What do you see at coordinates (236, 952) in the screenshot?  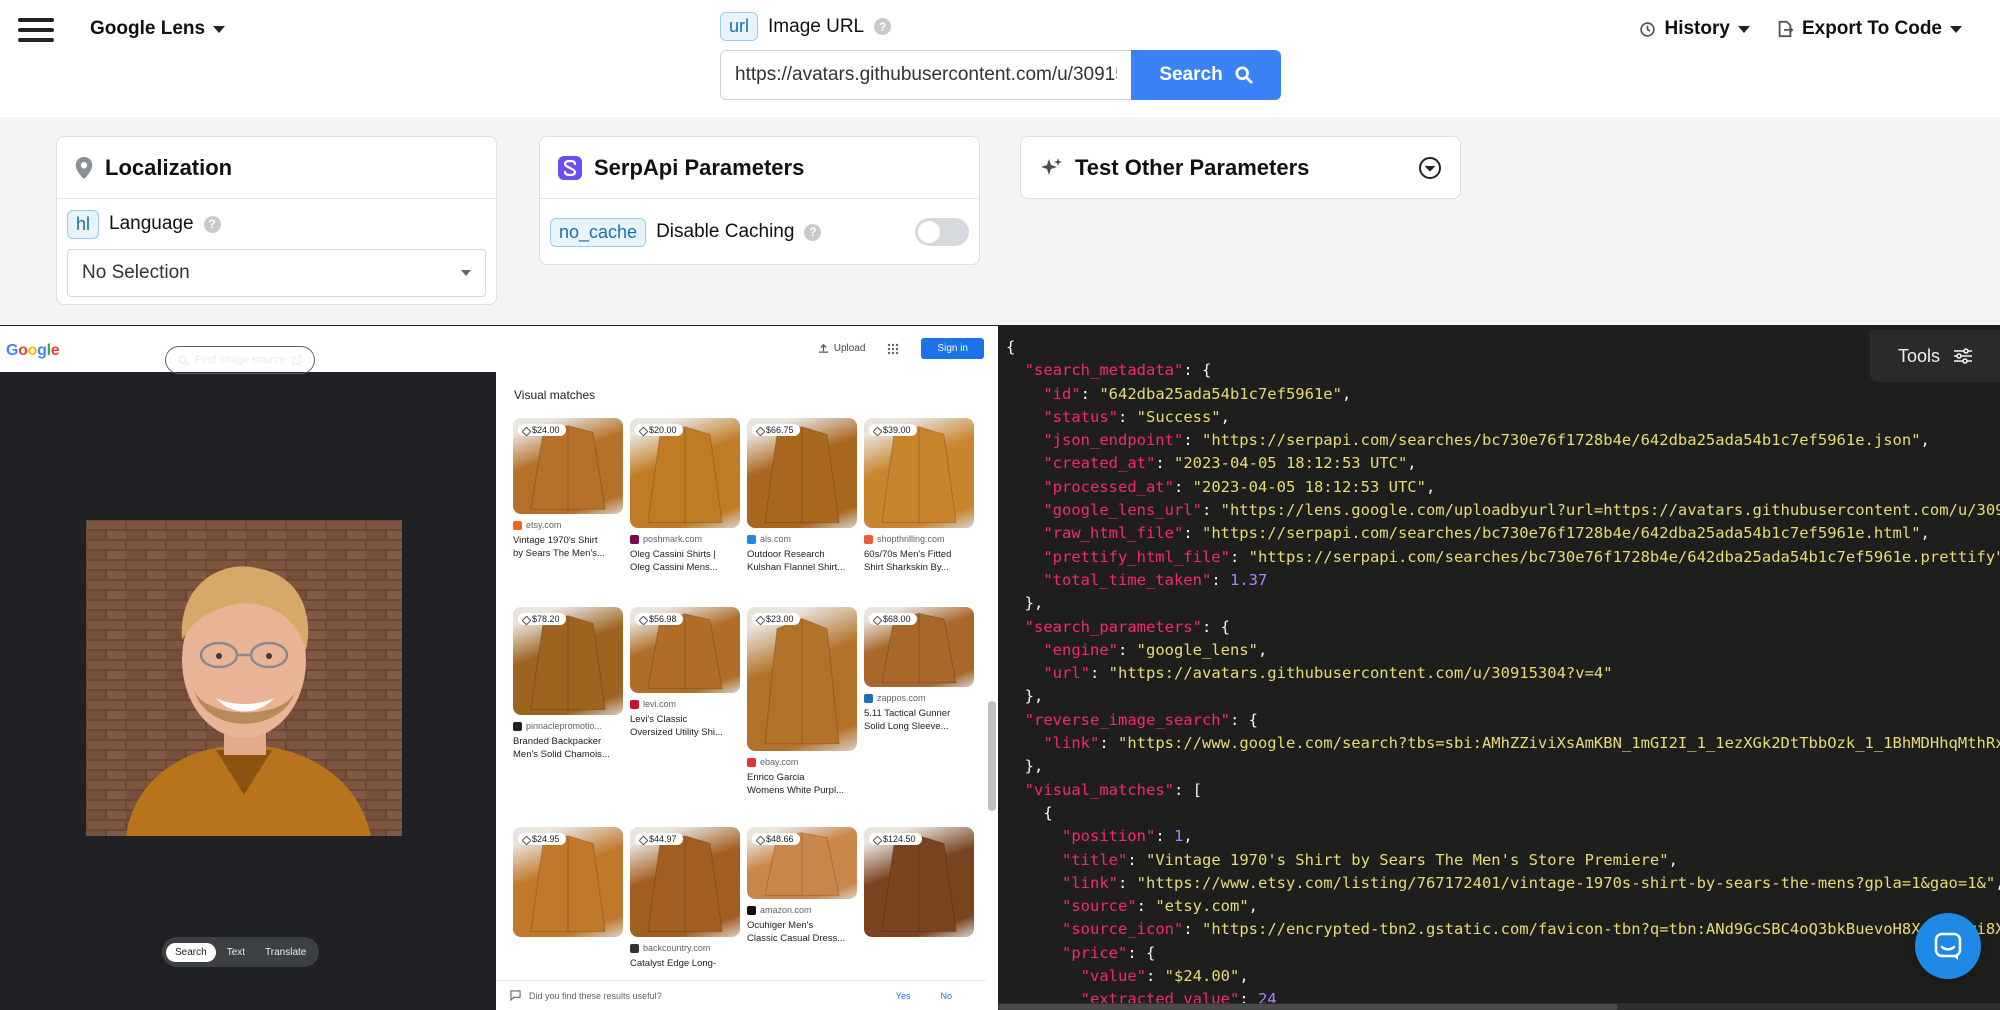 I see `mode-text: Text` at bounding box center [236, 952].